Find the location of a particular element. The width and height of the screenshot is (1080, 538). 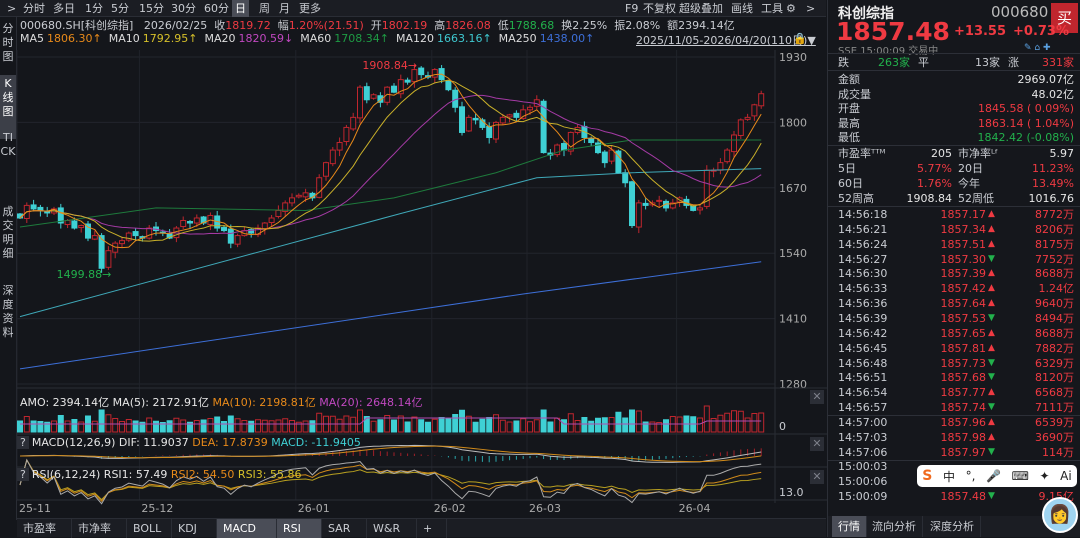

quote-tab: 行情 is located at coordinates (849, 526).